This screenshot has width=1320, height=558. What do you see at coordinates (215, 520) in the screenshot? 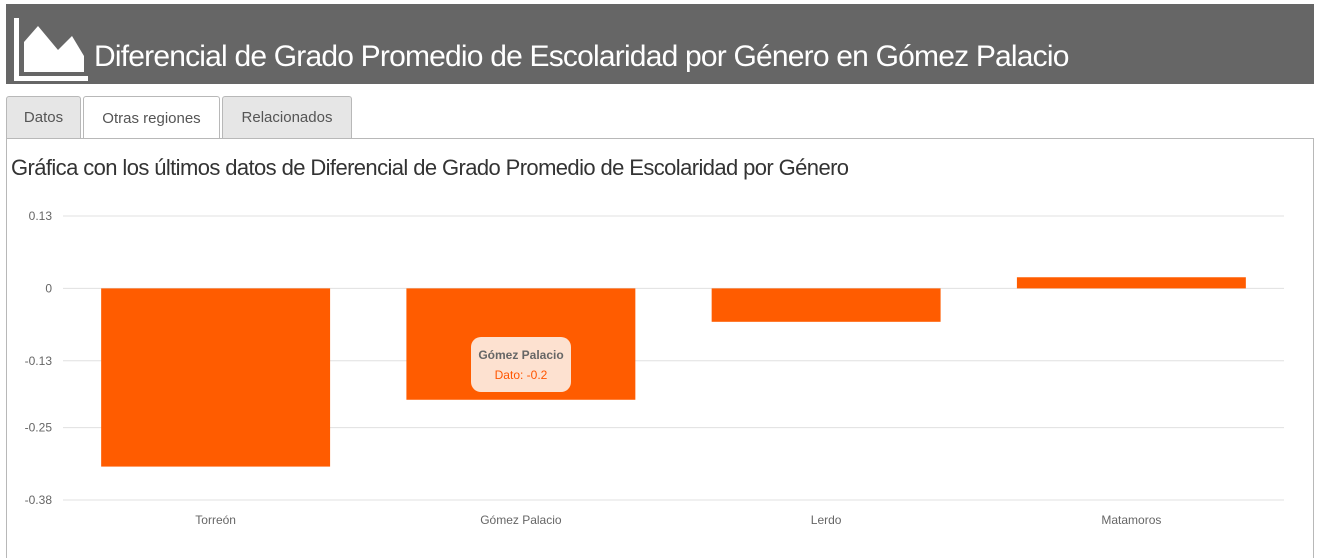
I see `x-tick-label: Torreón` at bounding box center [215, 520].